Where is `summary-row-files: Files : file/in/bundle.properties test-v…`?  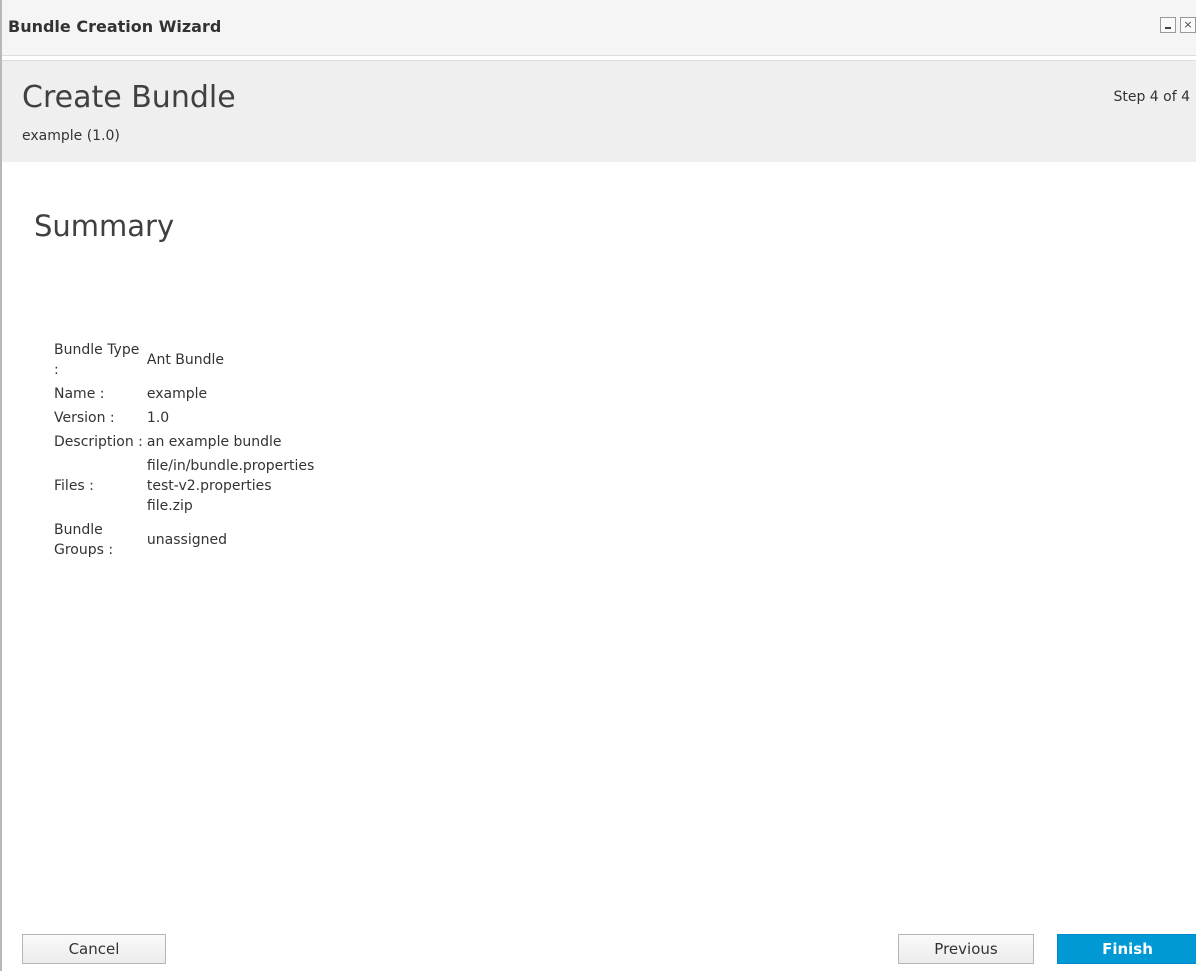
summary-row-files: Files : file/in/bundle.properties test-v… is located at coordinates (183, 486).